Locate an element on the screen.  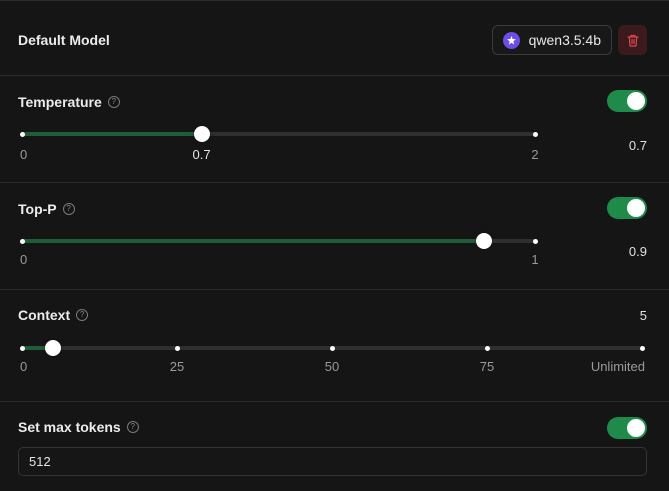
slider-tick-label: 50 is located at coordinates (332, 366).